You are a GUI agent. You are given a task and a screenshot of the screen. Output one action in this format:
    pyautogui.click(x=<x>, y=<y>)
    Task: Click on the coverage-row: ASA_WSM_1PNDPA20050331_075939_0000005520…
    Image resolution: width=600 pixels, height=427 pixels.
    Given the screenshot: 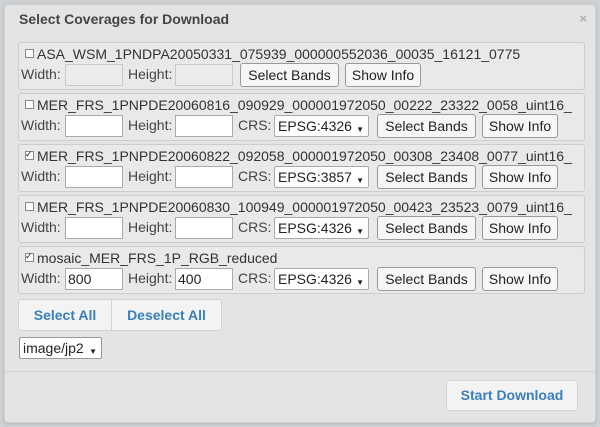 What is the action you would take?
    pyautogui.click(x=301, y=66)
    